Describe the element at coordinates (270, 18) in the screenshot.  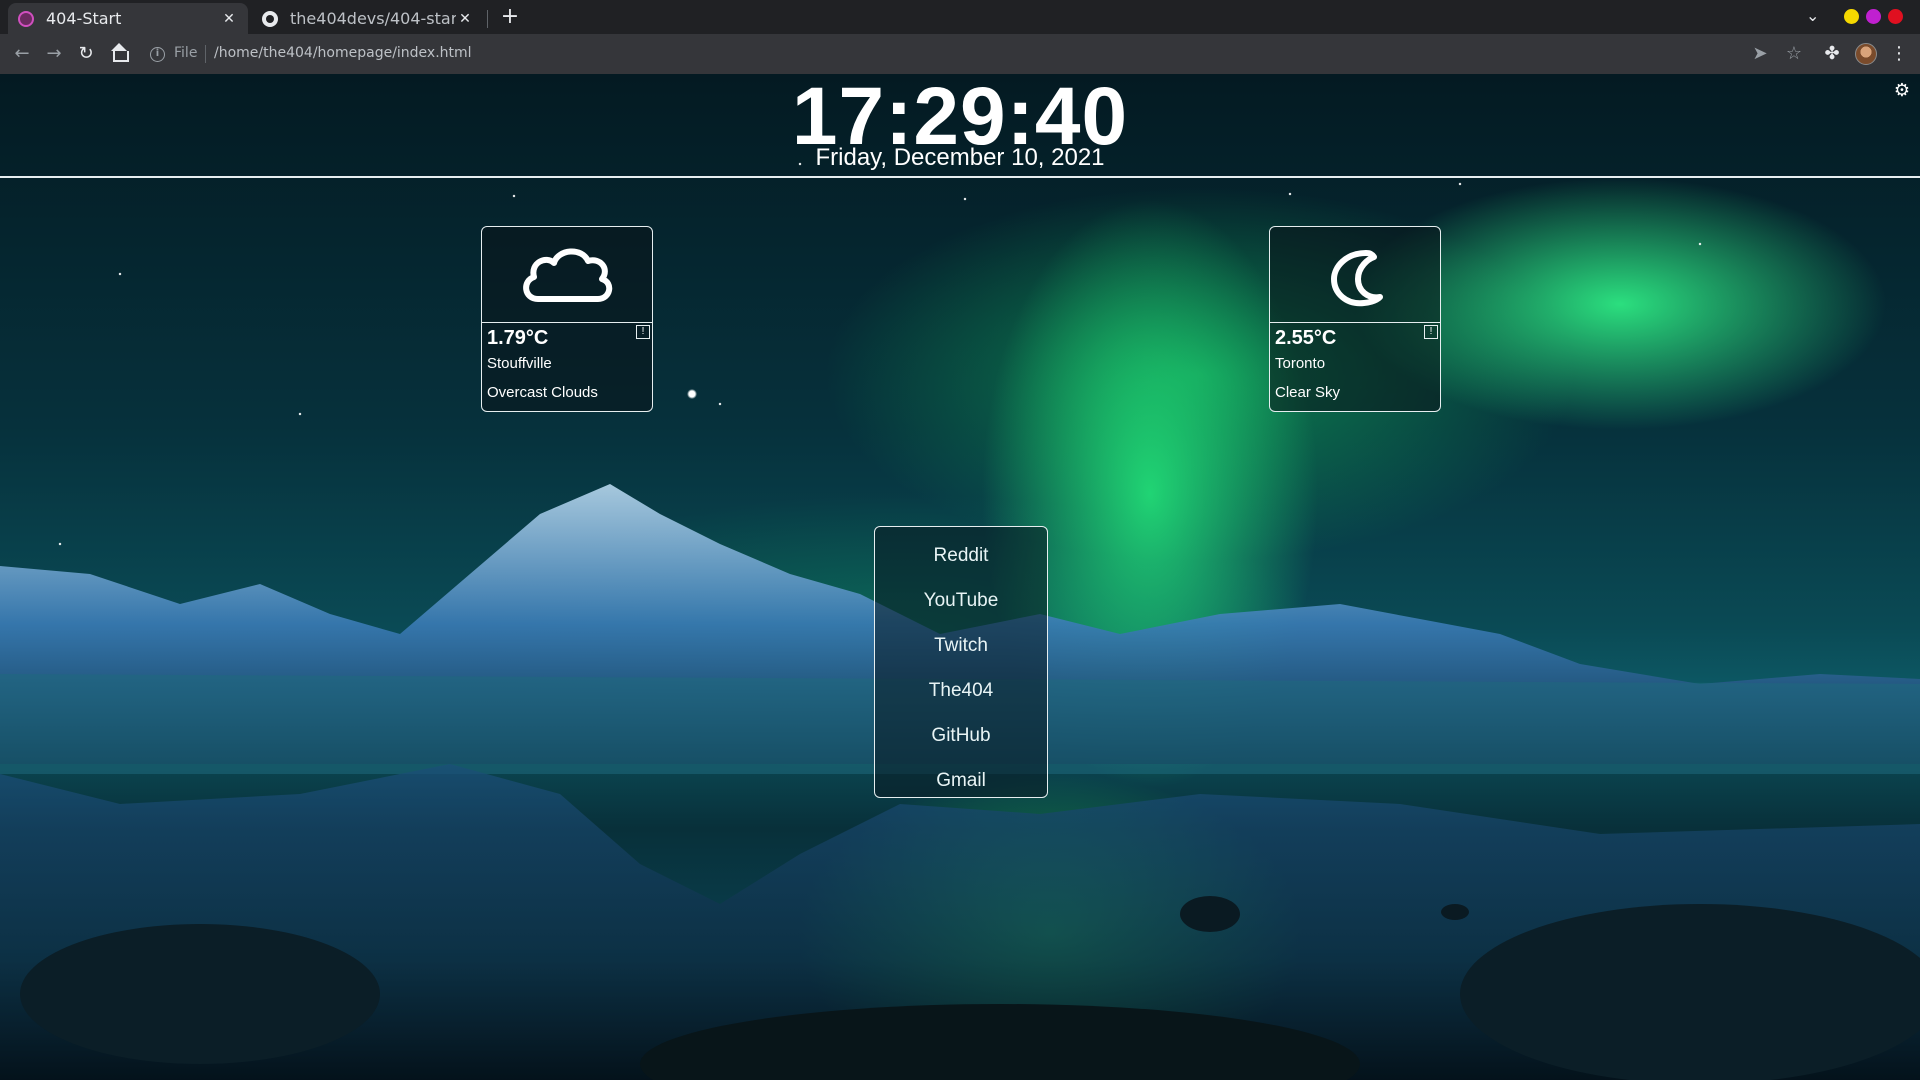
I see `github-icon` at that location.